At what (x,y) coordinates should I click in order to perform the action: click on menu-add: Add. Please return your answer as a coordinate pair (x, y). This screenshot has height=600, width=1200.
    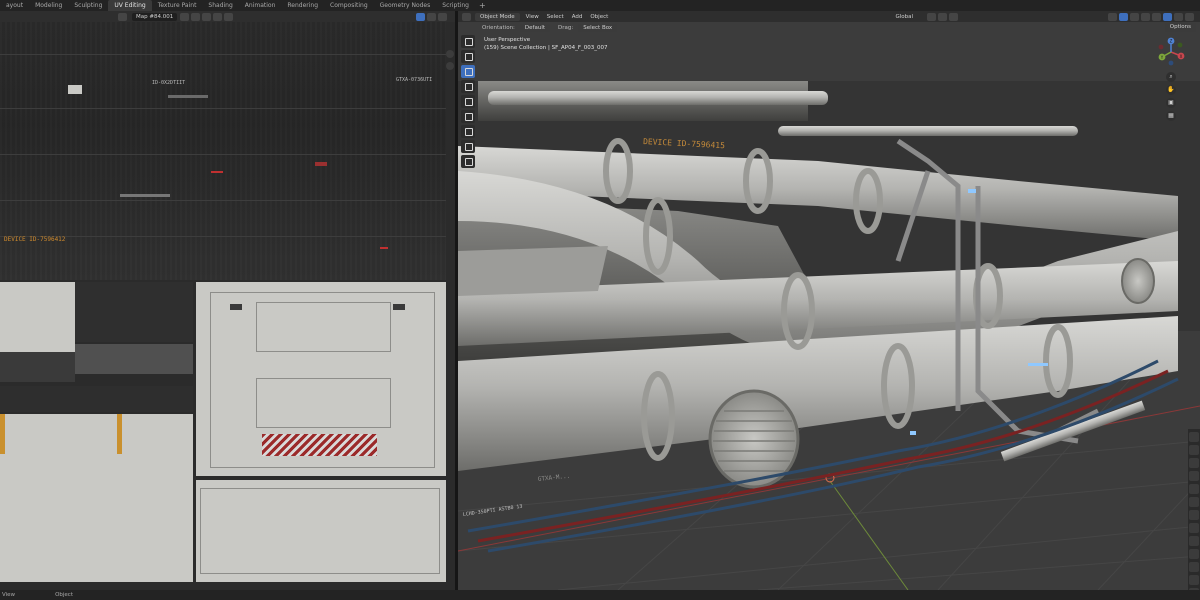
    Looking at the image, I should click on (577, 17).